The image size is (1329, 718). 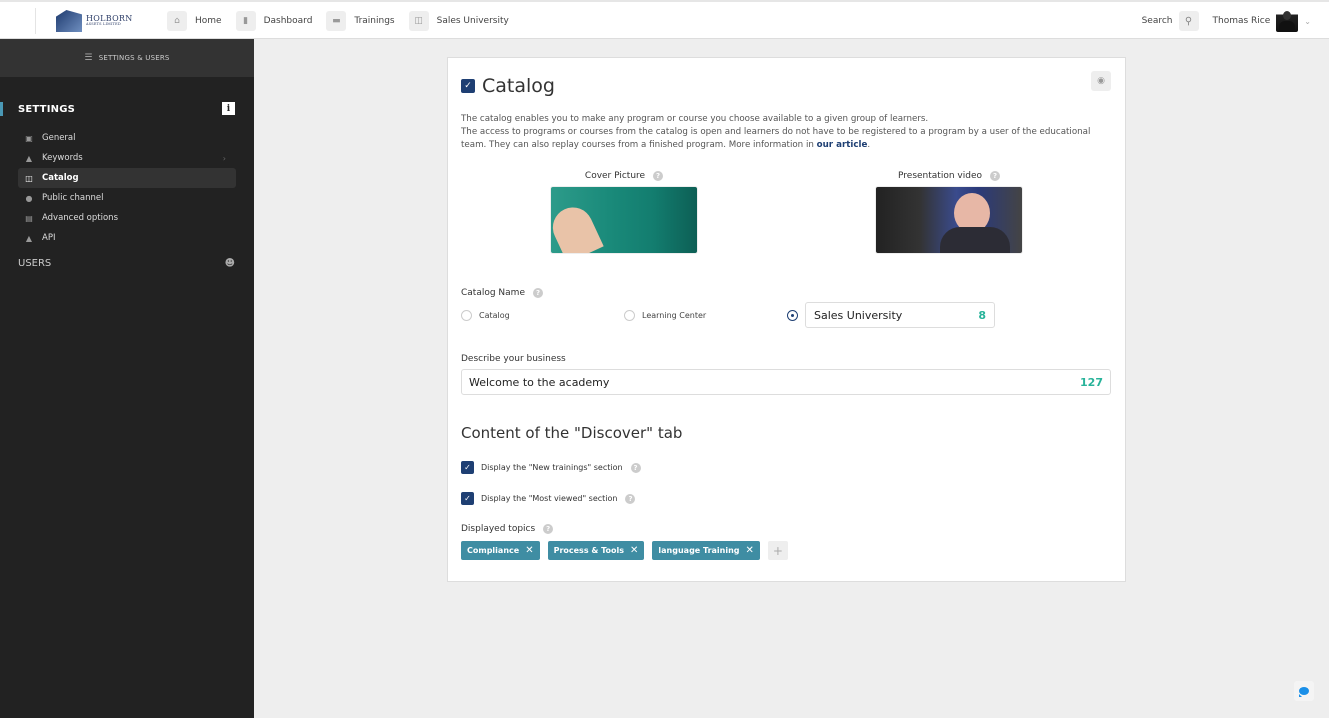 What do you see at coordinates (127, 263) in the screenshot?
I see `sidebar-section-users: USERS ☻` at bounding box center [127, 263].